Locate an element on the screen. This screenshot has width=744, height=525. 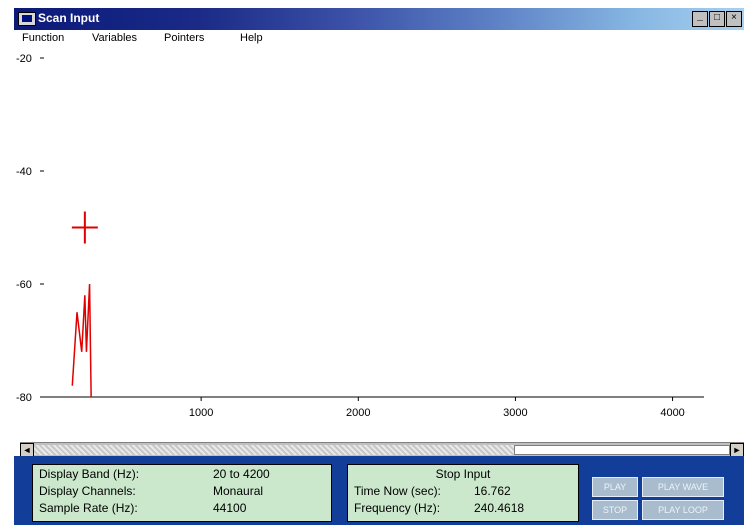
time-now-value: 16.762 is located at coordinates (492, 491).